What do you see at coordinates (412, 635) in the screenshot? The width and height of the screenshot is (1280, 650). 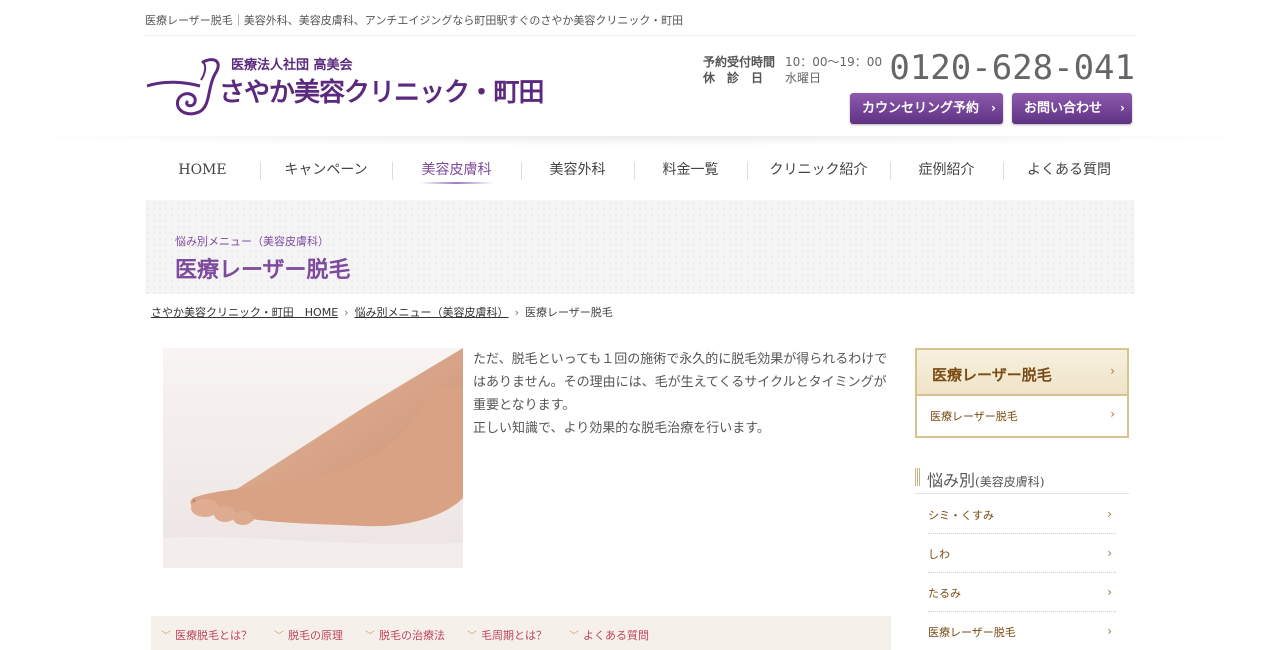 I see `in-page-link-label: 脱毛の治療法` at bounding box center [412, 635].